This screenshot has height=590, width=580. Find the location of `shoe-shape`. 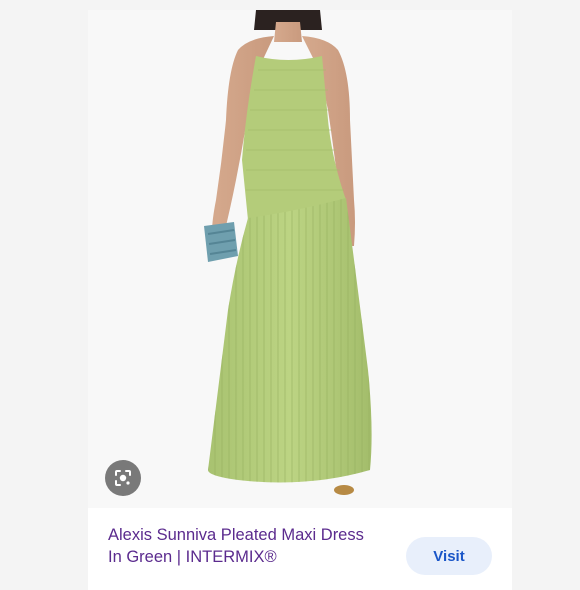

shoe-shape is located at coordinates (344, 490).